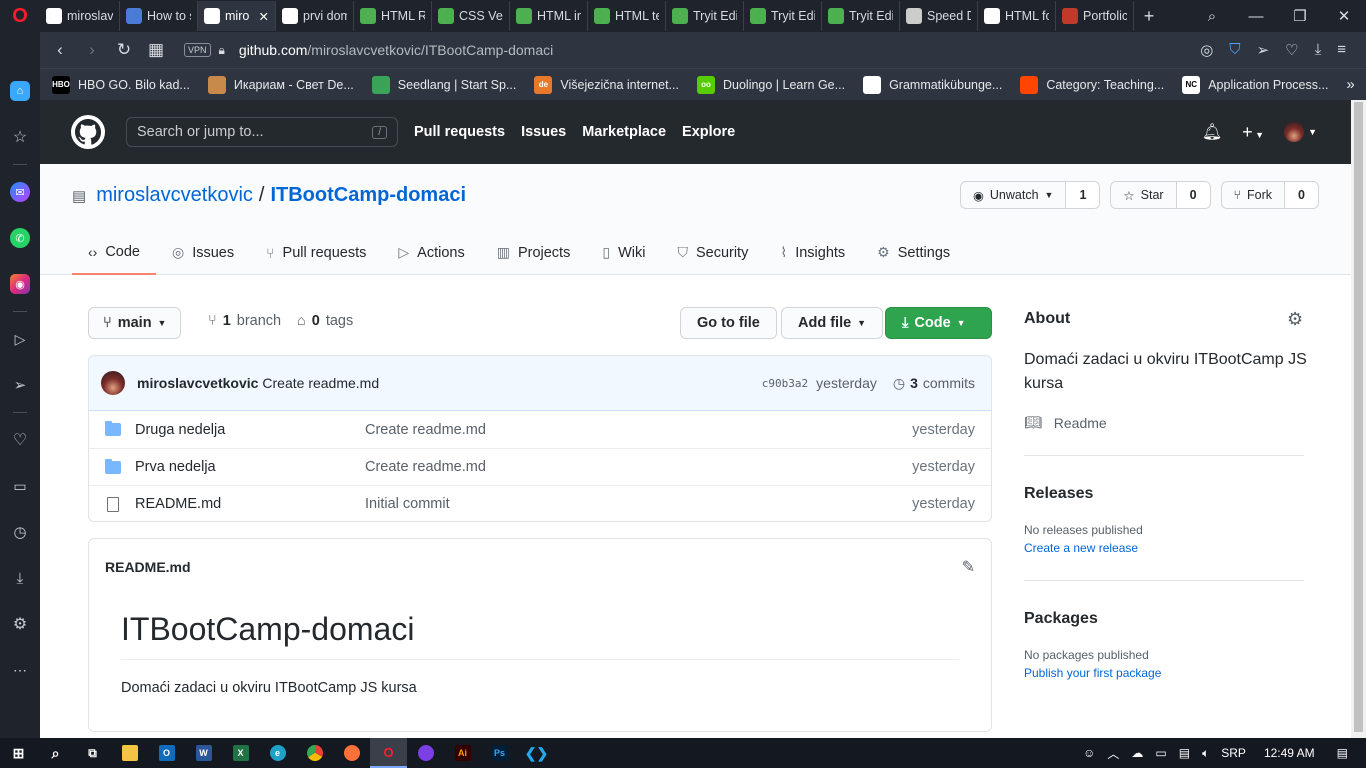  What do you see at coordinates (543, 132) in the screenshot?
I see `nav-issues: Issues` at bounding box center [543, 132].